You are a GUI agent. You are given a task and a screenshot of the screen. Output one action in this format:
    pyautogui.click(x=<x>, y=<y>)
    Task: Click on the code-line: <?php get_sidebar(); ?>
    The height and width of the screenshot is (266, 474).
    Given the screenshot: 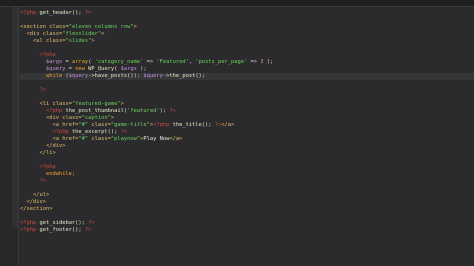 What is the action you would take?
    pyautogui.click(x=57, y=223)
    